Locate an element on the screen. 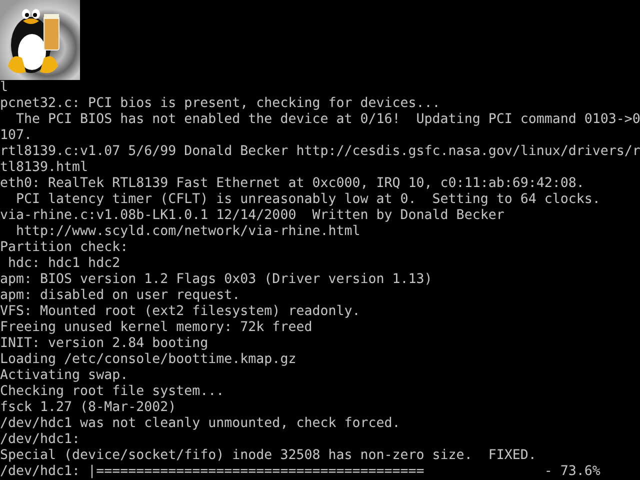 This screenshot has width=640, height=480. console-line: l is located at coordinates (4, 88).